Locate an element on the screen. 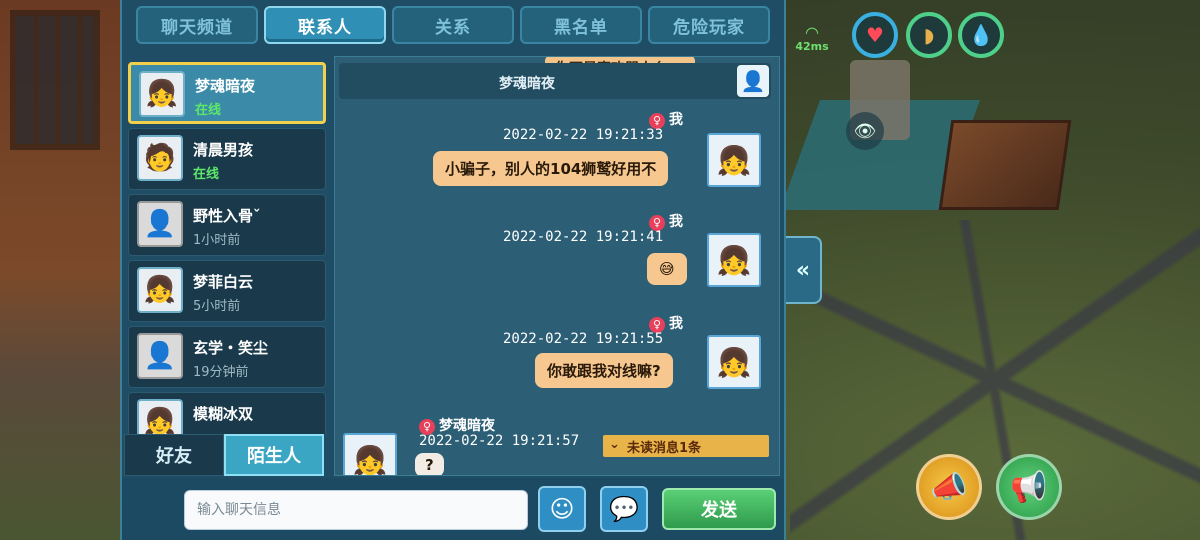 The height and width of the screenshot is (540, 1200). contact-item: 👧 梦菲白云 5小时前 is located at coordinates (227, 291).